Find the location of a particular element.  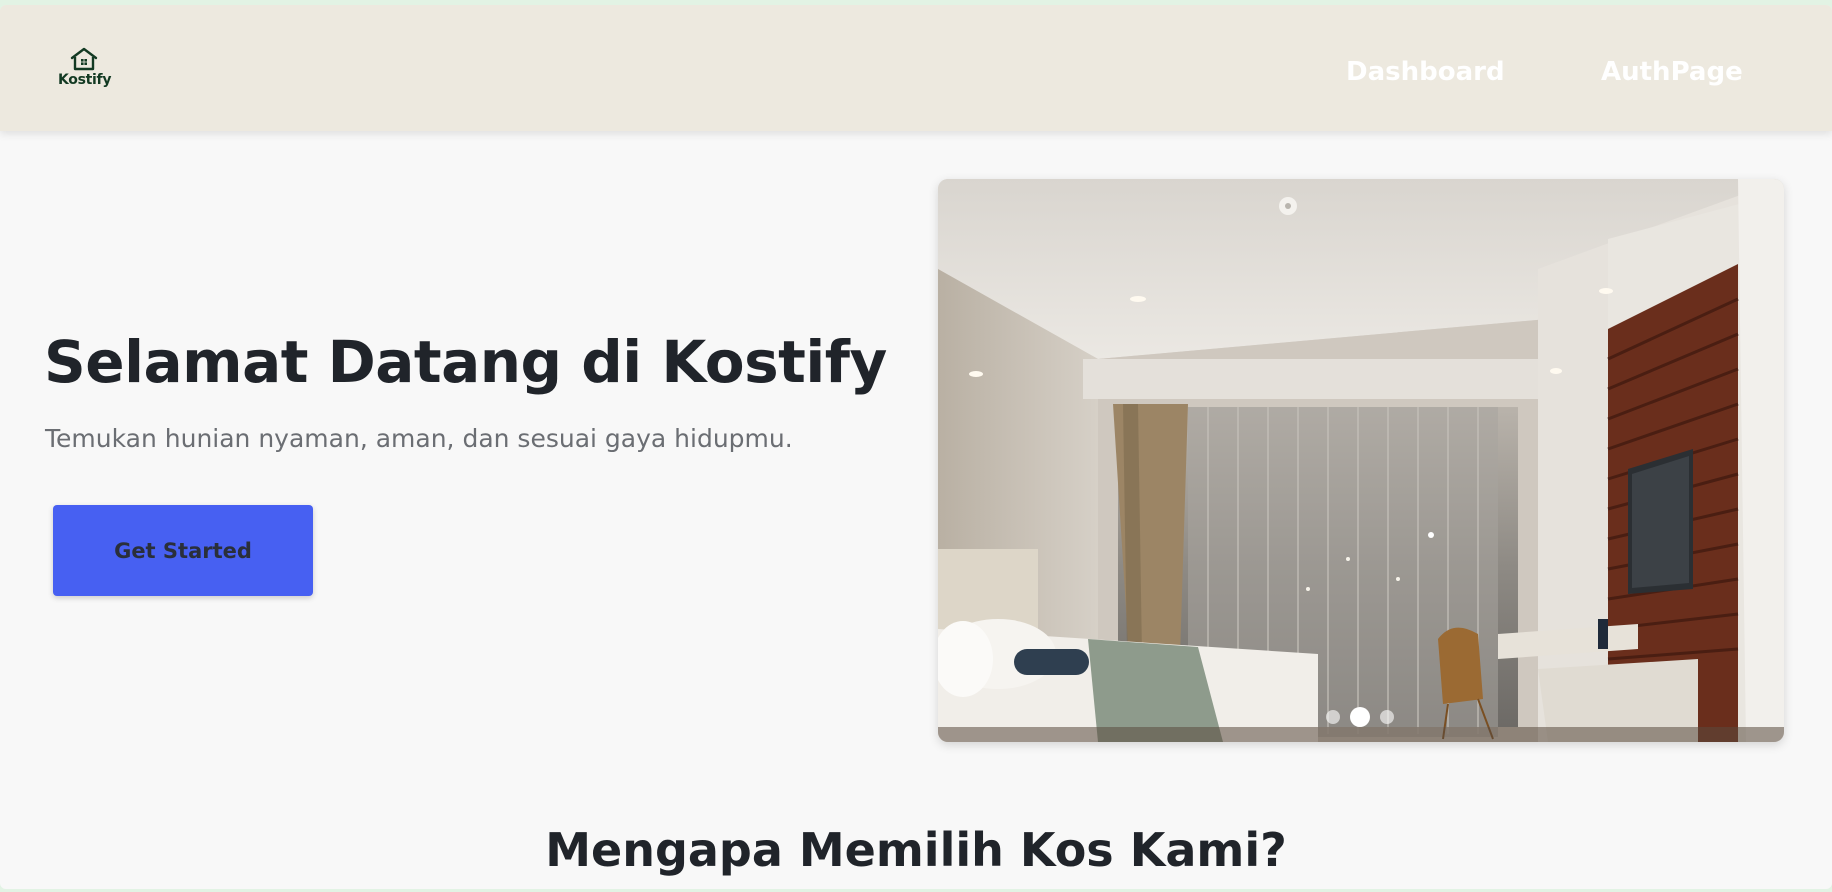

logo-text: Kostify is located at coordinates (85, 80).